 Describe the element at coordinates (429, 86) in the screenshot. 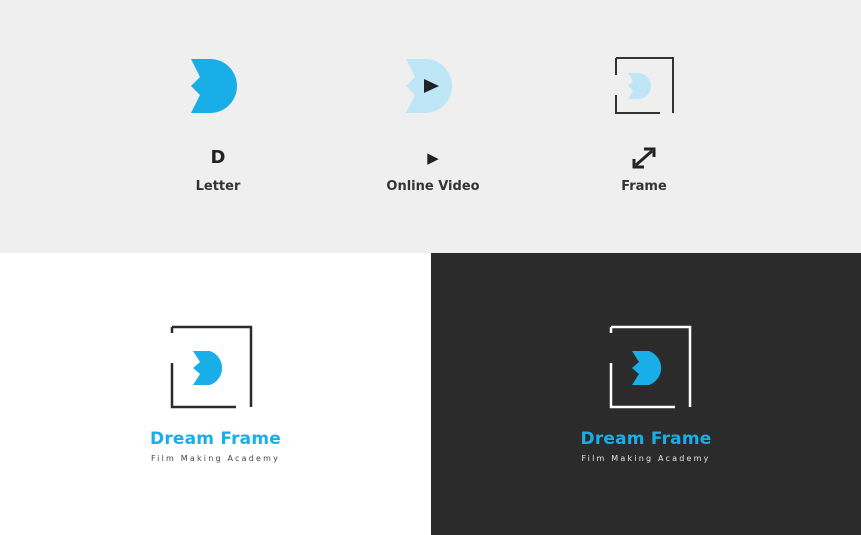

I see `play-d-icon` at that location.